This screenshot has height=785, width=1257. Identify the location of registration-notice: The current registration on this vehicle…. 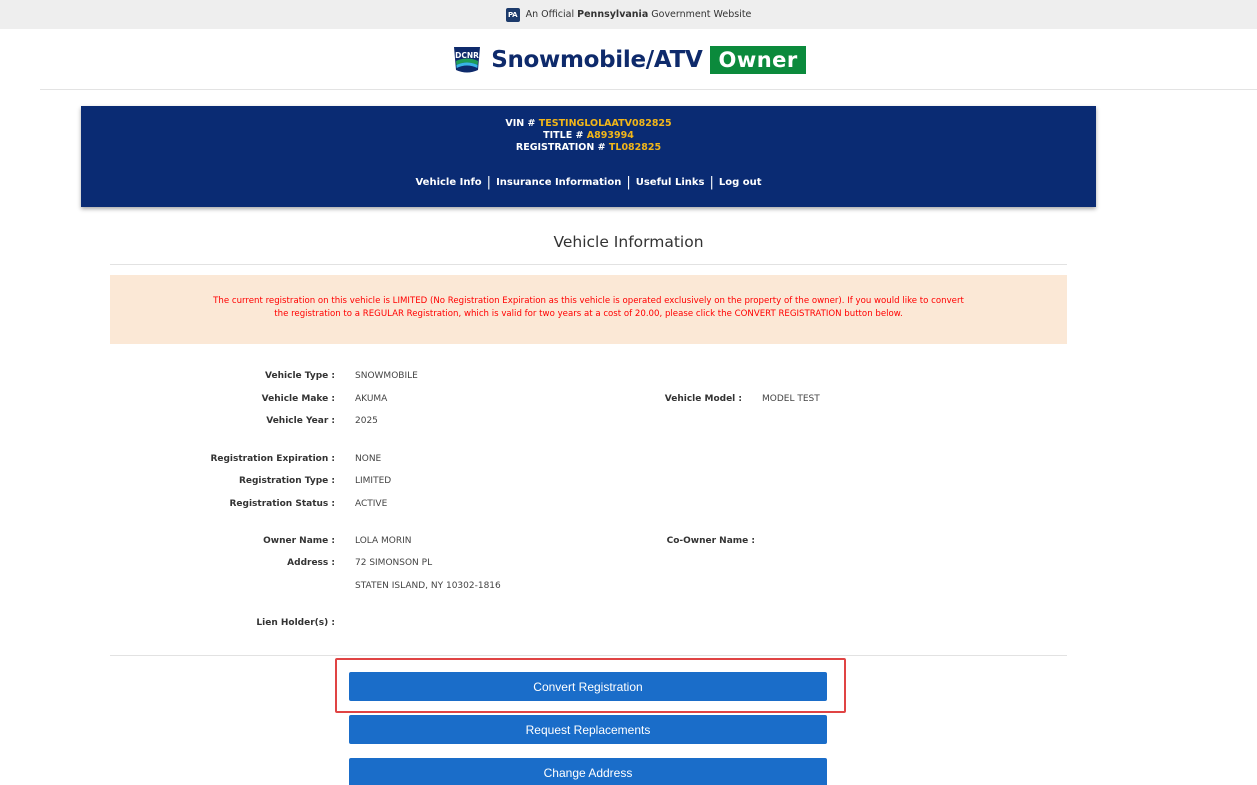
(588, 309).